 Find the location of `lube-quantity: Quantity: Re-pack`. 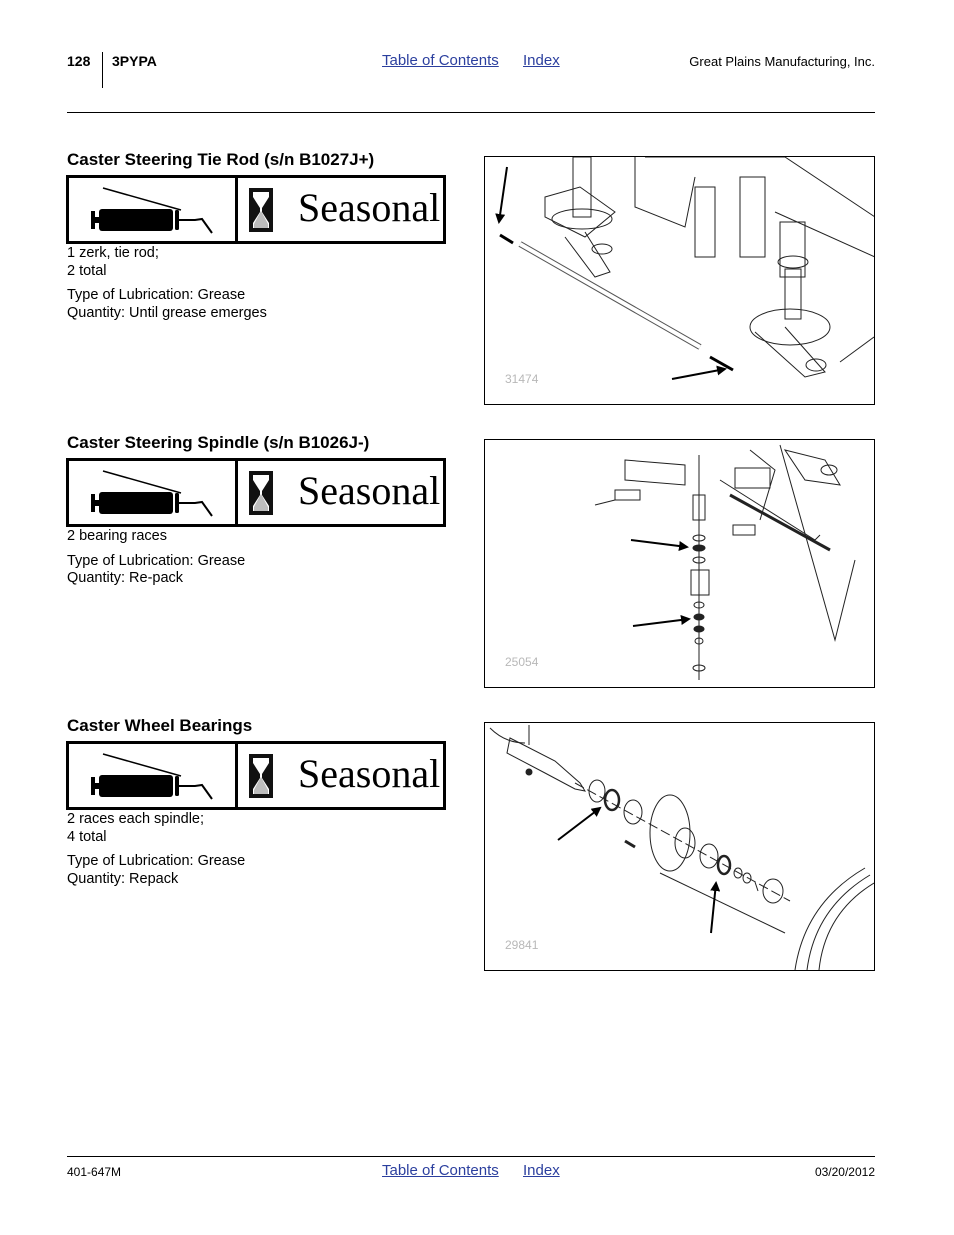

lube-quantity: Quantity: Re-pack is located at coordinates (125, 578).